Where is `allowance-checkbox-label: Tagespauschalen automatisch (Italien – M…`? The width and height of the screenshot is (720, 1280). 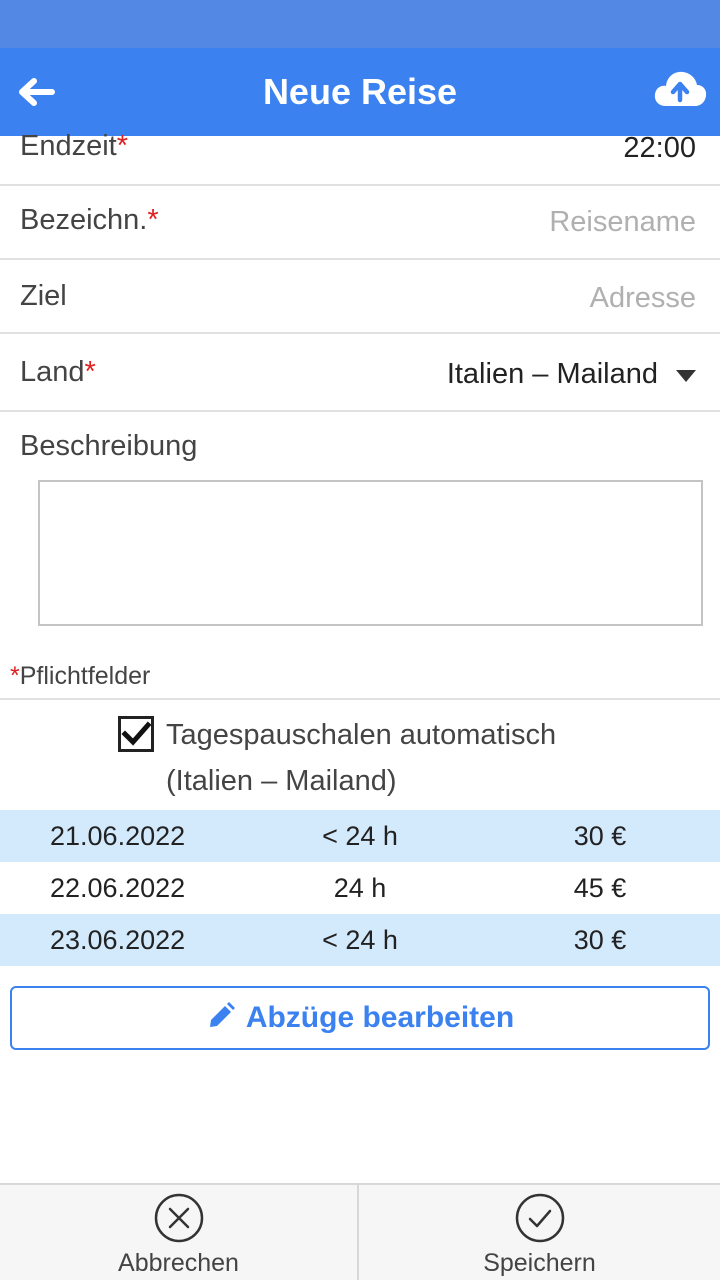
allowance-checkbox-label: Tagespauschalen automatisch (Italien – M… is located at coordinates (361, 758).